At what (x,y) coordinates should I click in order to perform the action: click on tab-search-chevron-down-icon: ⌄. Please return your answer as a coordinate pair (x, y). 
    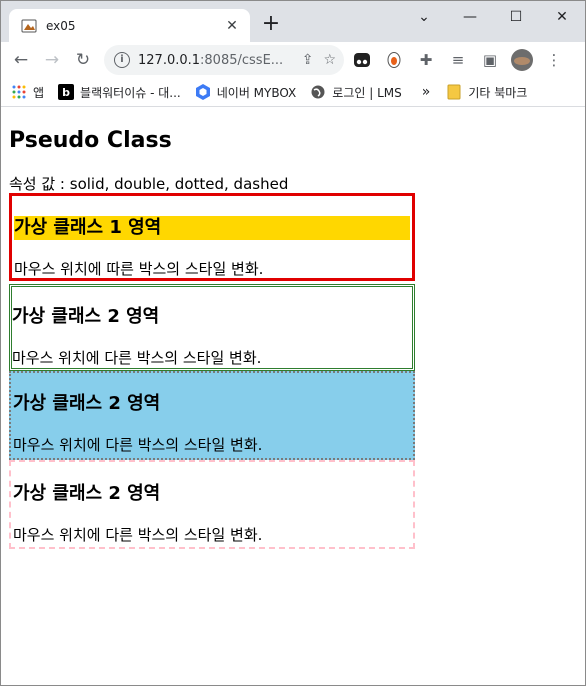
    Looking at the image, I should click on (424, 17).